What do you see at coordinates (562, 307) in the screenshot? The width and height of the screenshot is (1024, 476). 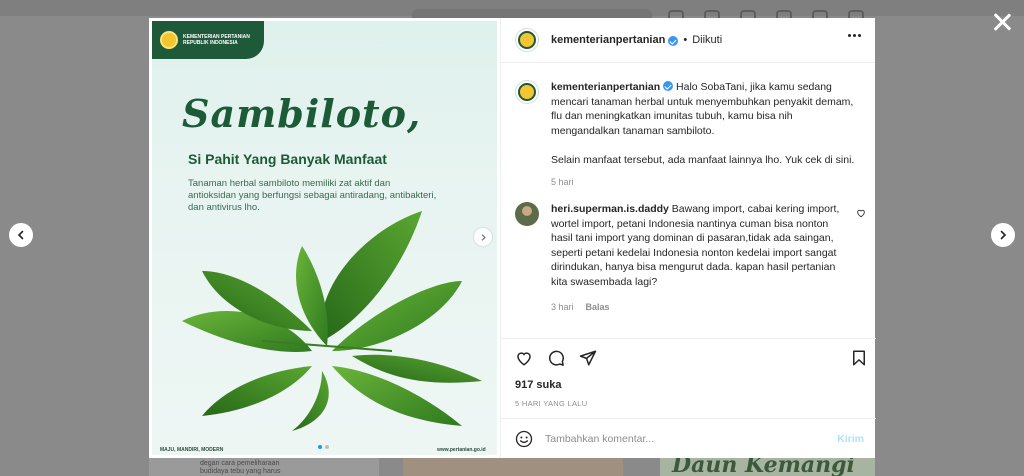 I see `comment-timestamp: 3 hari` at bounding box center [562, 307].